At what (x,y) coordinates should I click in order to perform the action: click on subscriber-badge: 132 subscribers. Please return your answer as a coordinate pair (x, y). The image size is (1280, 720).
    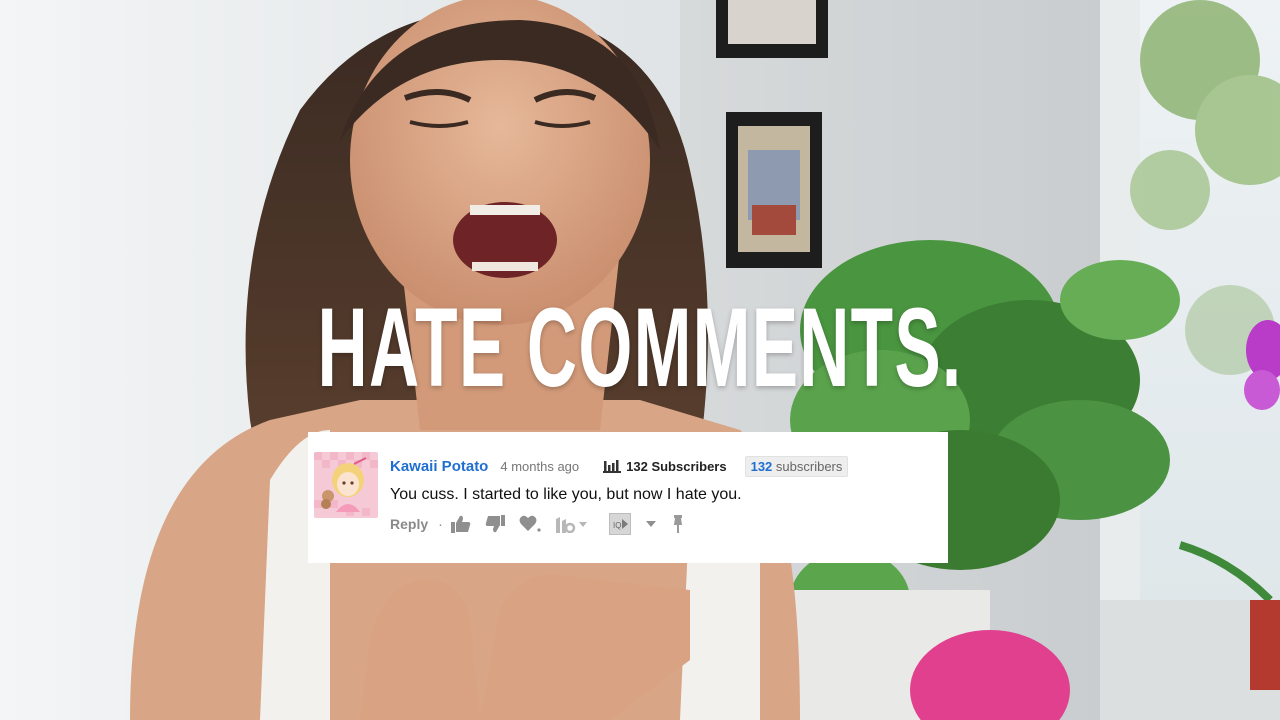
    Looking at the image, I should click on (796, 466).